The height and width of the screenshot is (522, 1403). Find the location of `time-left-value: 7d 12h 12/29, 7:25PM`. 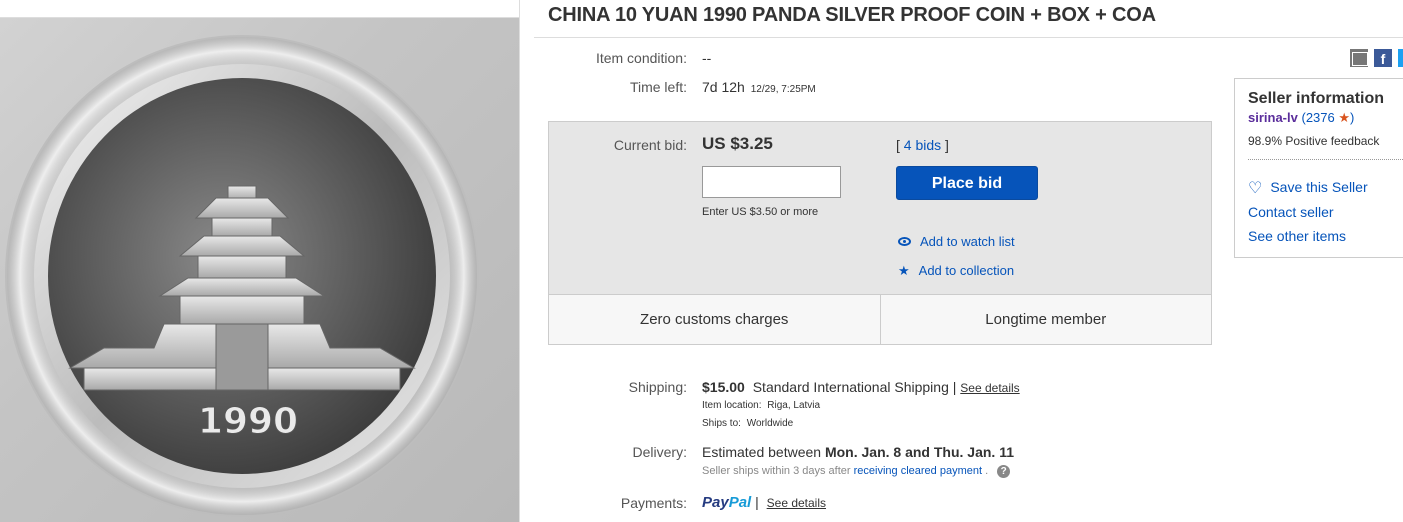

time-left-value: 7d 12h 12/29, 7:25PM is located at coordinates (759, 87).